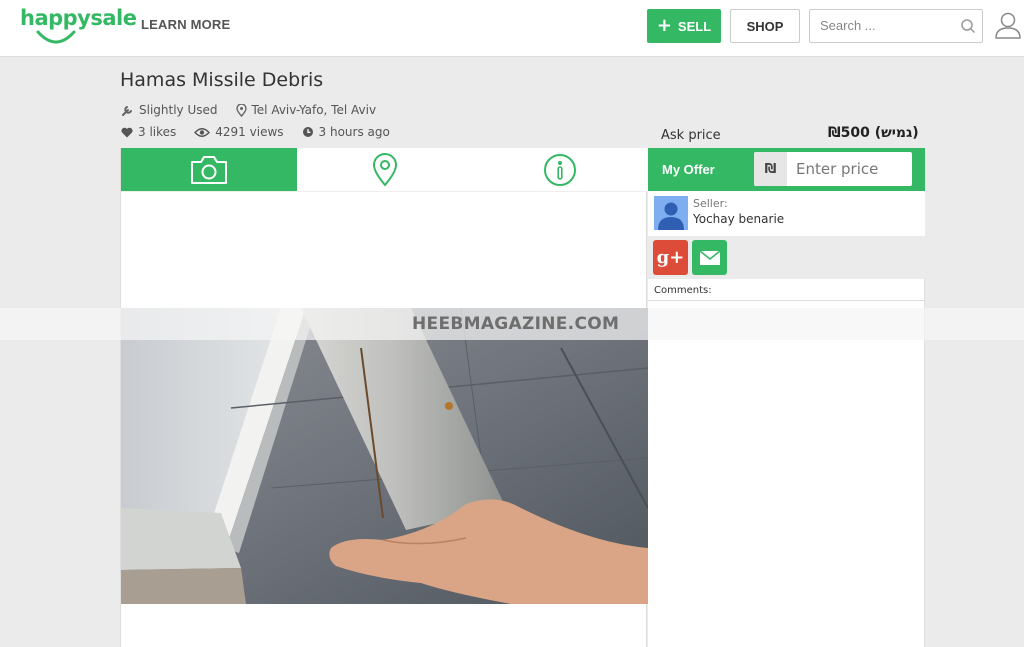 Image resolution: width=1024 pixels, height=647 pixels. I want to click on search-icon, so click(968, 26).